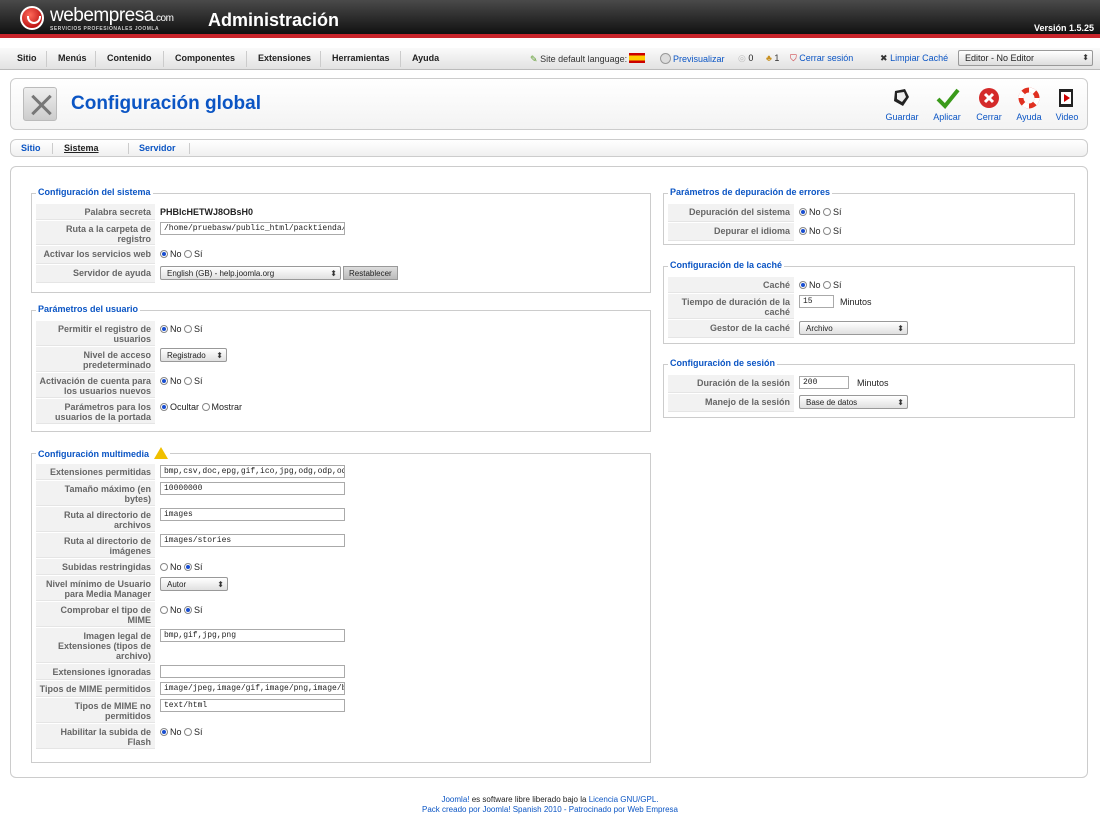  What do you see at coordinates (164, 732) in the screenshot?
I see `flash-no-radio` at bounding box center [164, 732].